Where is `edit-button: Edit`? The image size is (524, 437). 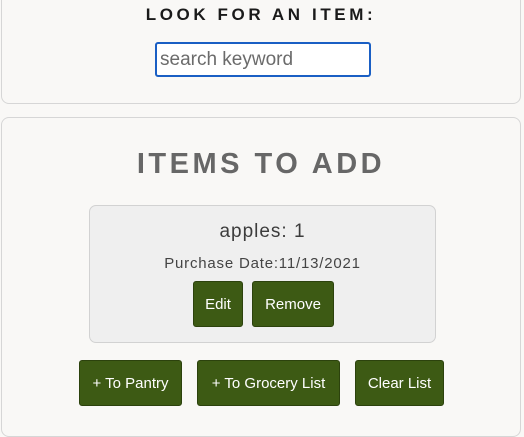 edit-button: Edit is located at coordinates (218, 304).